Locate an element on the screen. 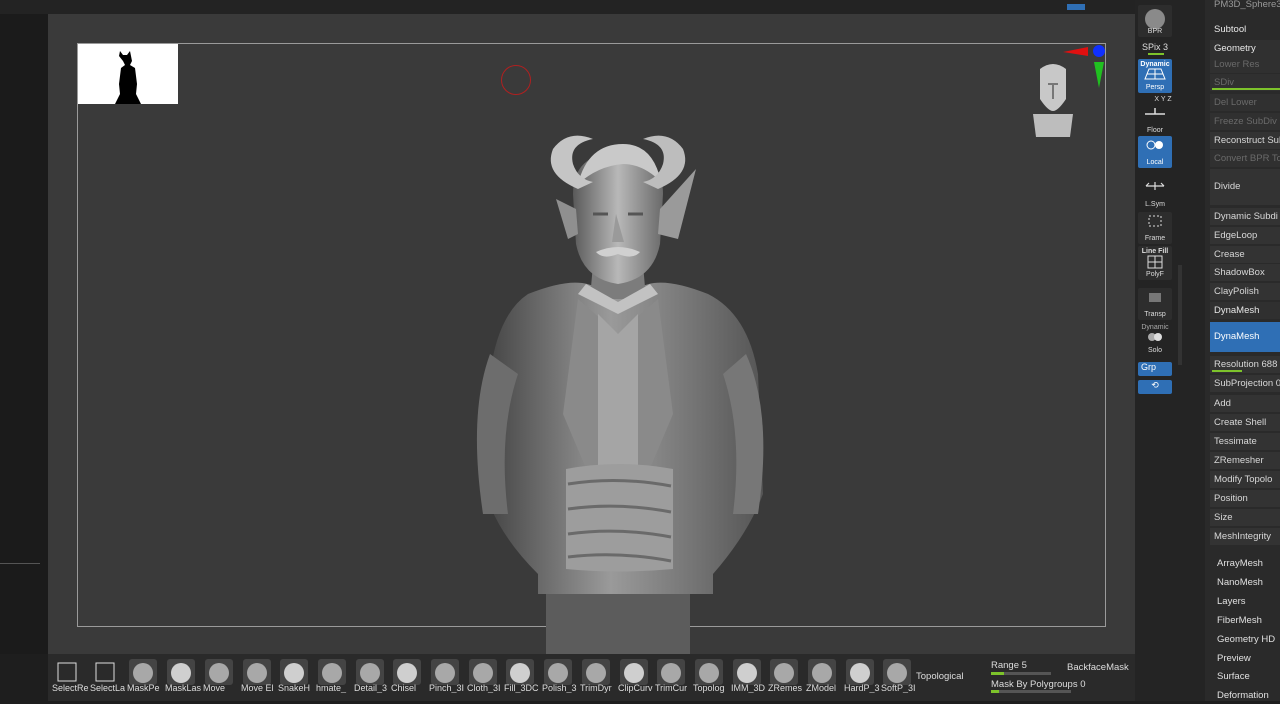 The height and width of the screenshot is (704, 1280). freeze-subdiv-button: Freeze SubDiv is located at coordinates (1245, 121).